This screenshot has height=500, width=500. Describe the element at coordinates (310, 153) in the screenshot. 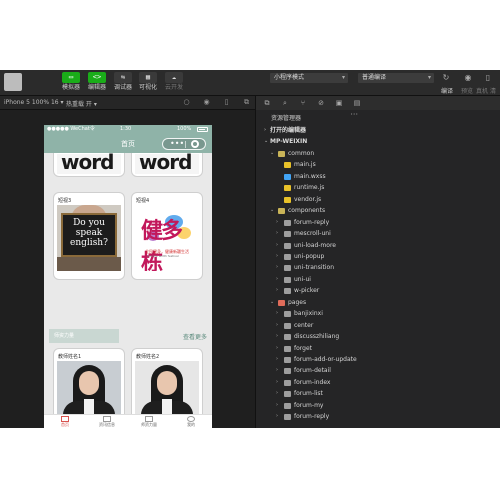

I see `folder-item: ⌄ common` at that location.